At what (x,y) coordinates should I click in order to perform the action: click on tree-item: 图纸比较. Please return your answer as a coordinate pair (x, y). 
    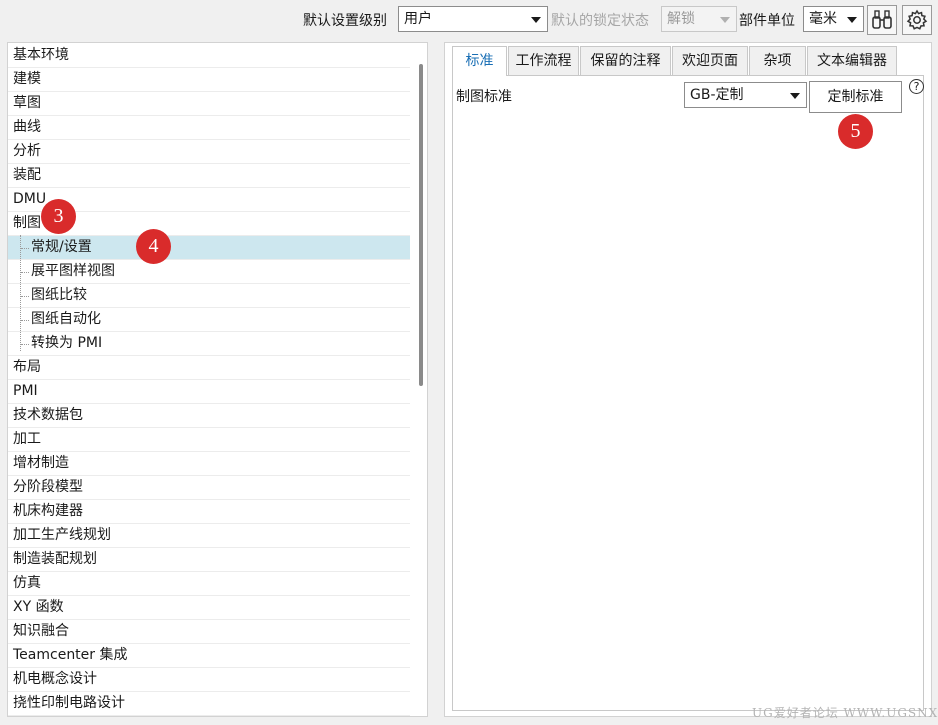
    Looking at the image, I should click on (209, 296).